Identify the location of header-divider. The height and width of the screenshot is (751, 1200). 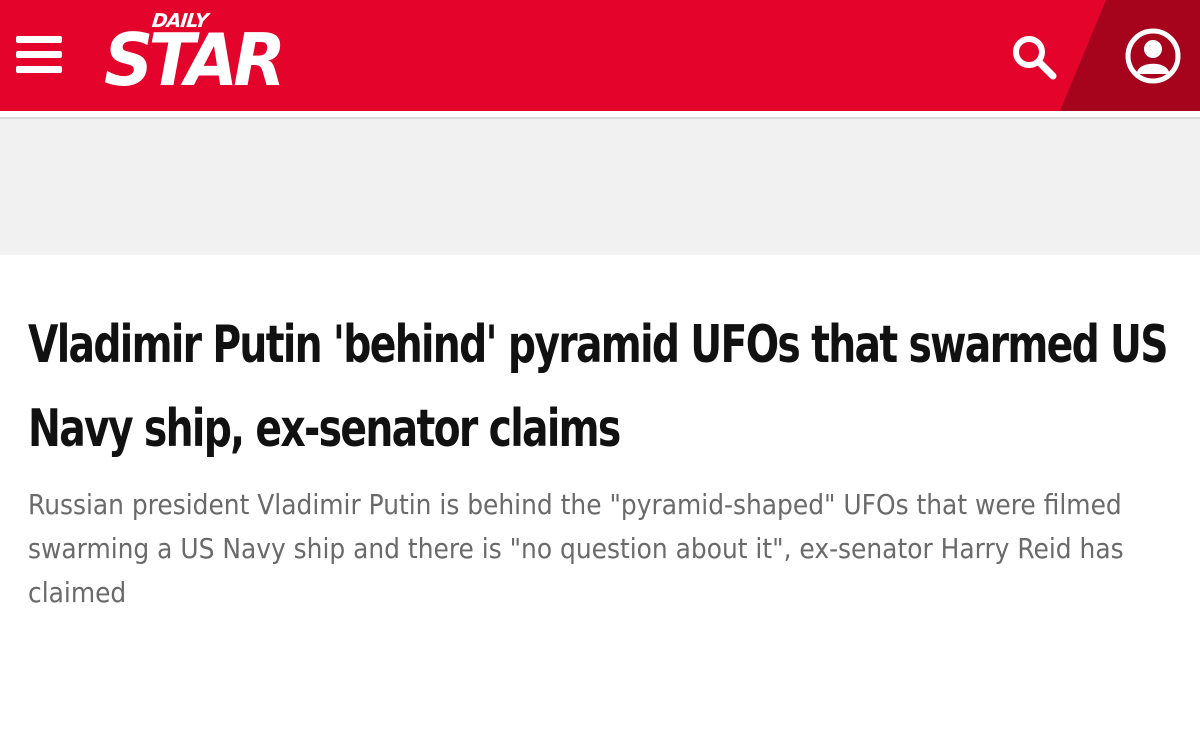
(600, 115).